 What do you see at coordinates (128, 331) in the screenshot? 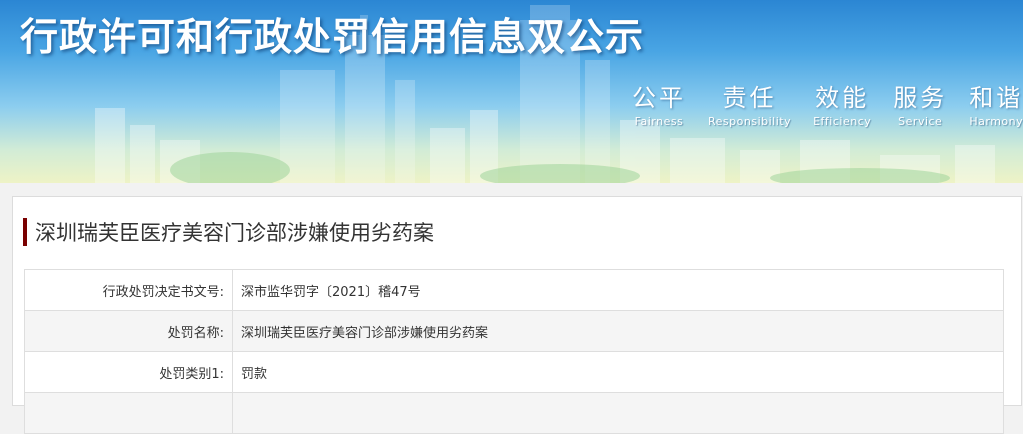
I see `field-label-penalty-name: 处罚名称:` at bounding box center [128, 331].